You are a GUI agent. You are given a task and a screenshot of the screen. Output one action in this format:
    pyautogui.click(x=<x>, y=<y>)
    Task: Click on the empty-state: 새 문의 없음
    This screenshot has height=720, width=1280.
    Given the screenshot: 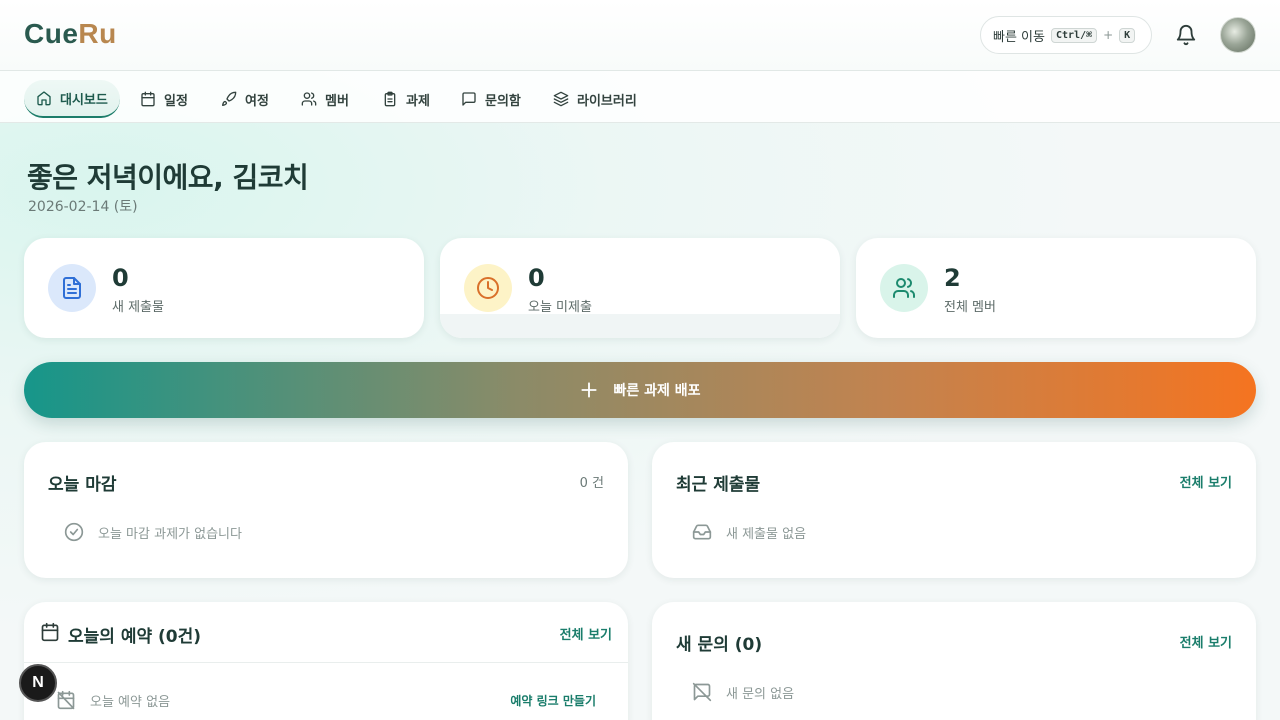 What is the action you would take?
    pyautogui.click(x=743, y=692)
    